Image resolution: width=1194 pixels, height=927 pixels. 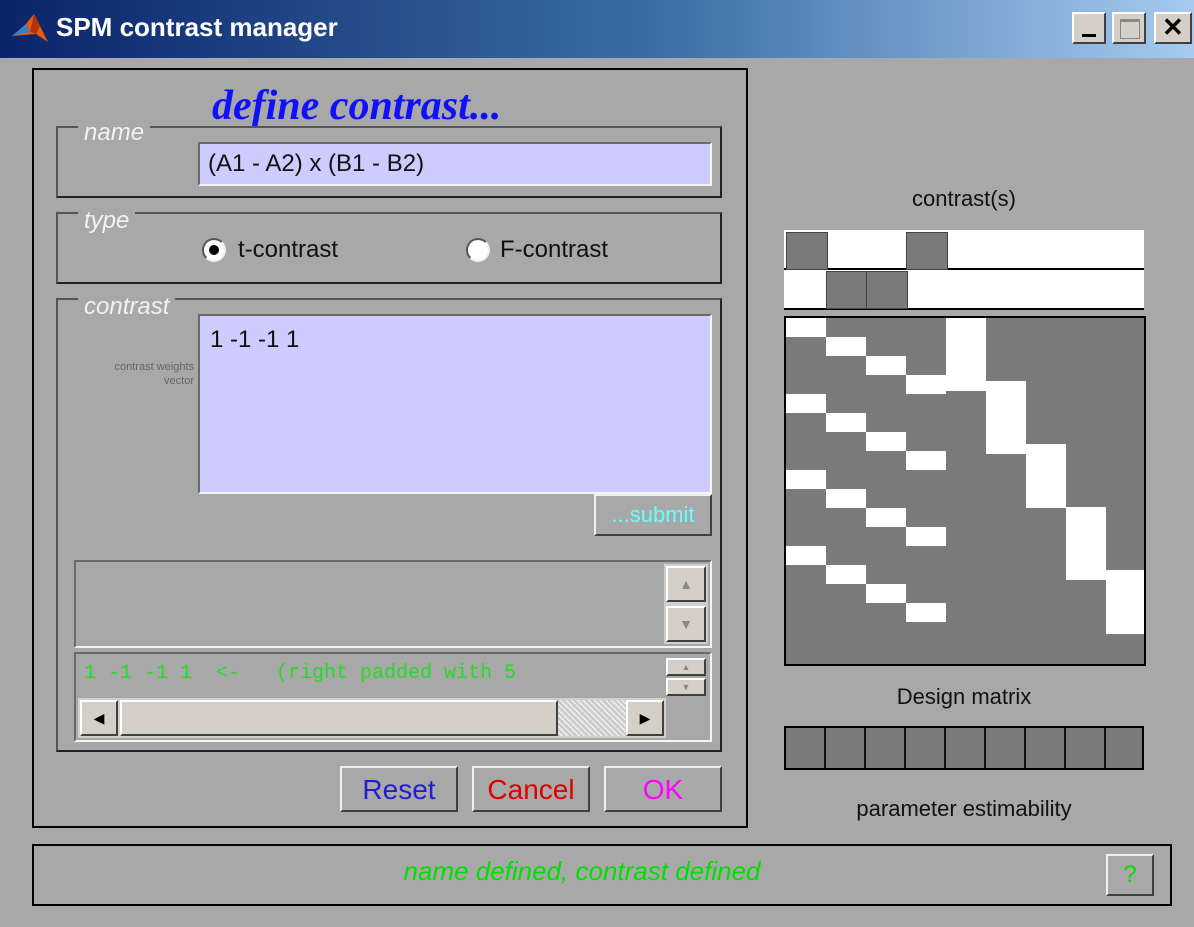 I want to click on name-group-label: name, so click(x=114, y=133).